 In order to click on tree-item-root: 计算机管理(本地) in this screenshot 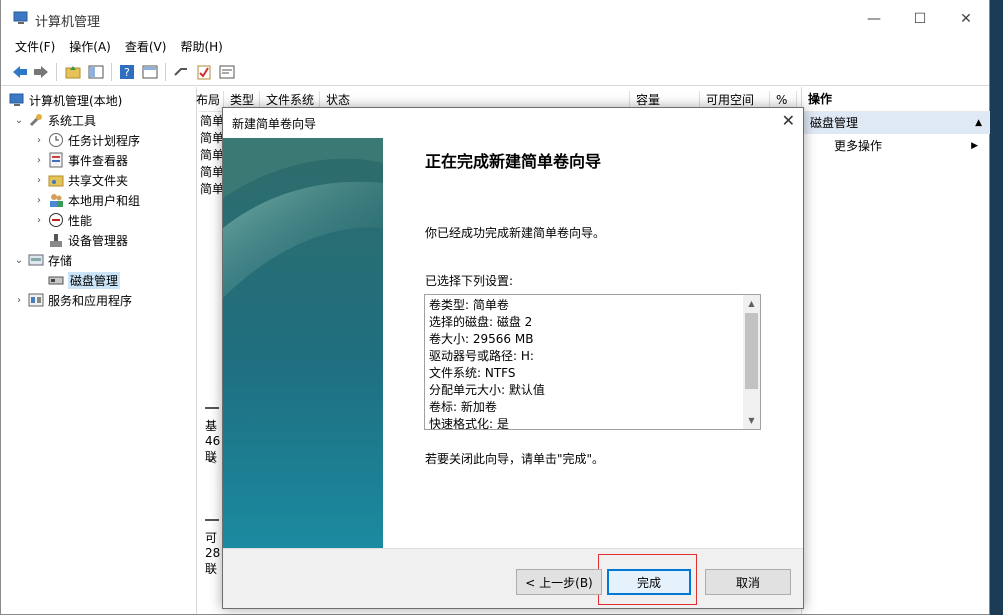, I will do `click(65, 100)`.